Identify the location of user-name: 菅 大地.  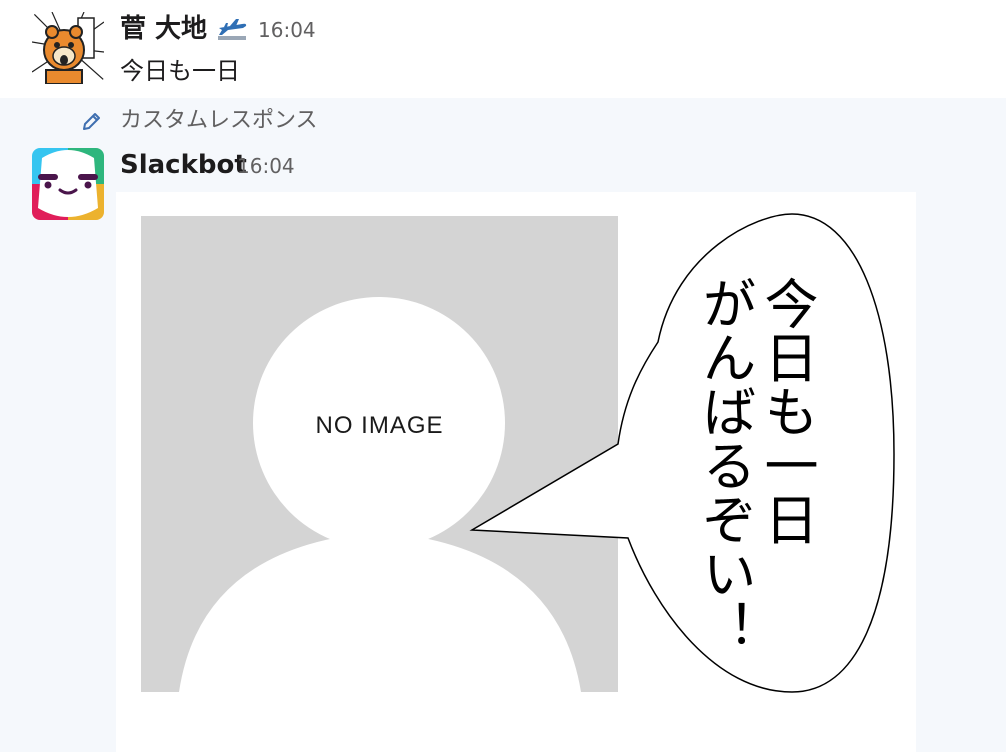
(163, 29).